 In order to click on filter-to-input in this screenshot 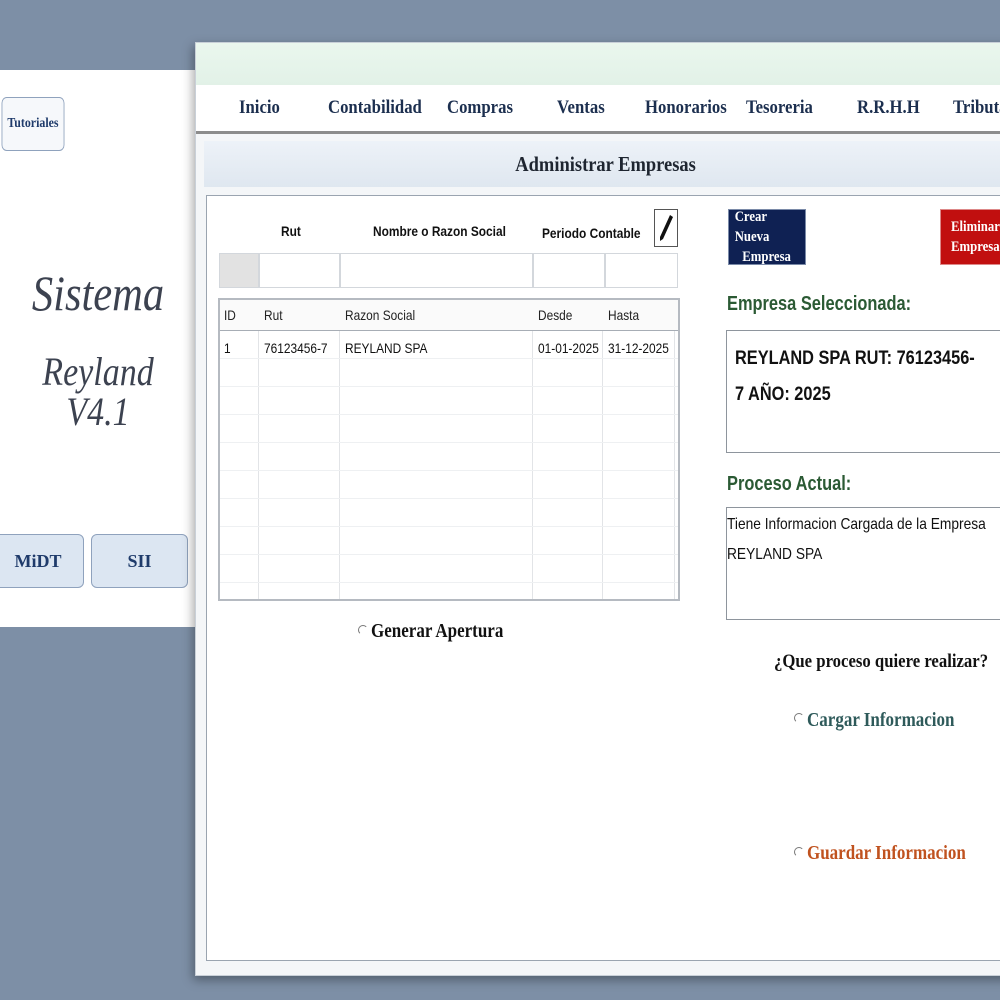, I will do `click(641, 270)`.